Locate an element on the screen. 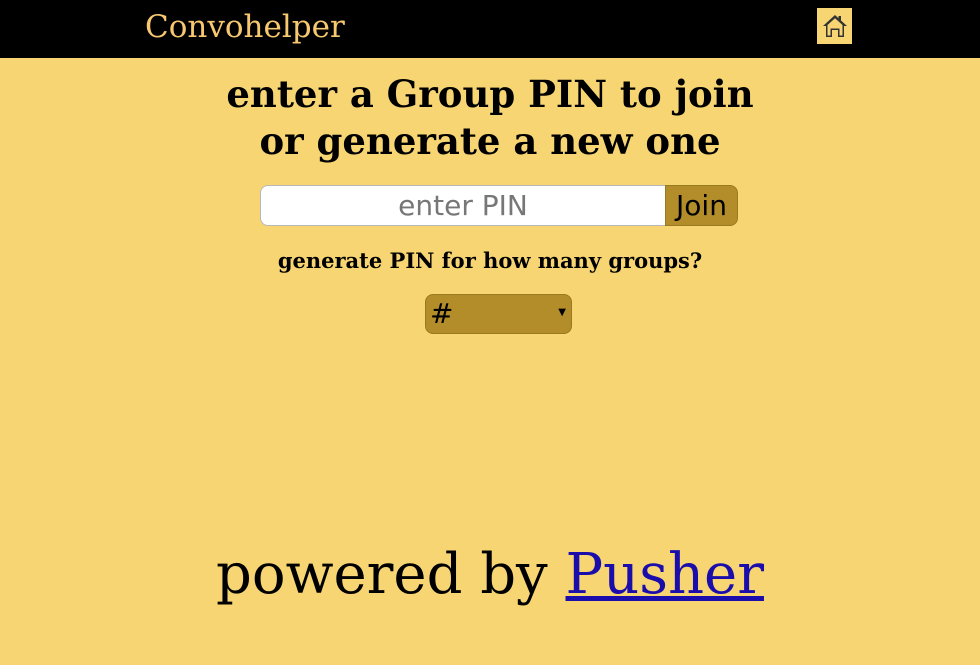 This screenshot has width=980, height=665. groups-prompt: generate PIN for how many groups? is located at coordinates (490, 260).